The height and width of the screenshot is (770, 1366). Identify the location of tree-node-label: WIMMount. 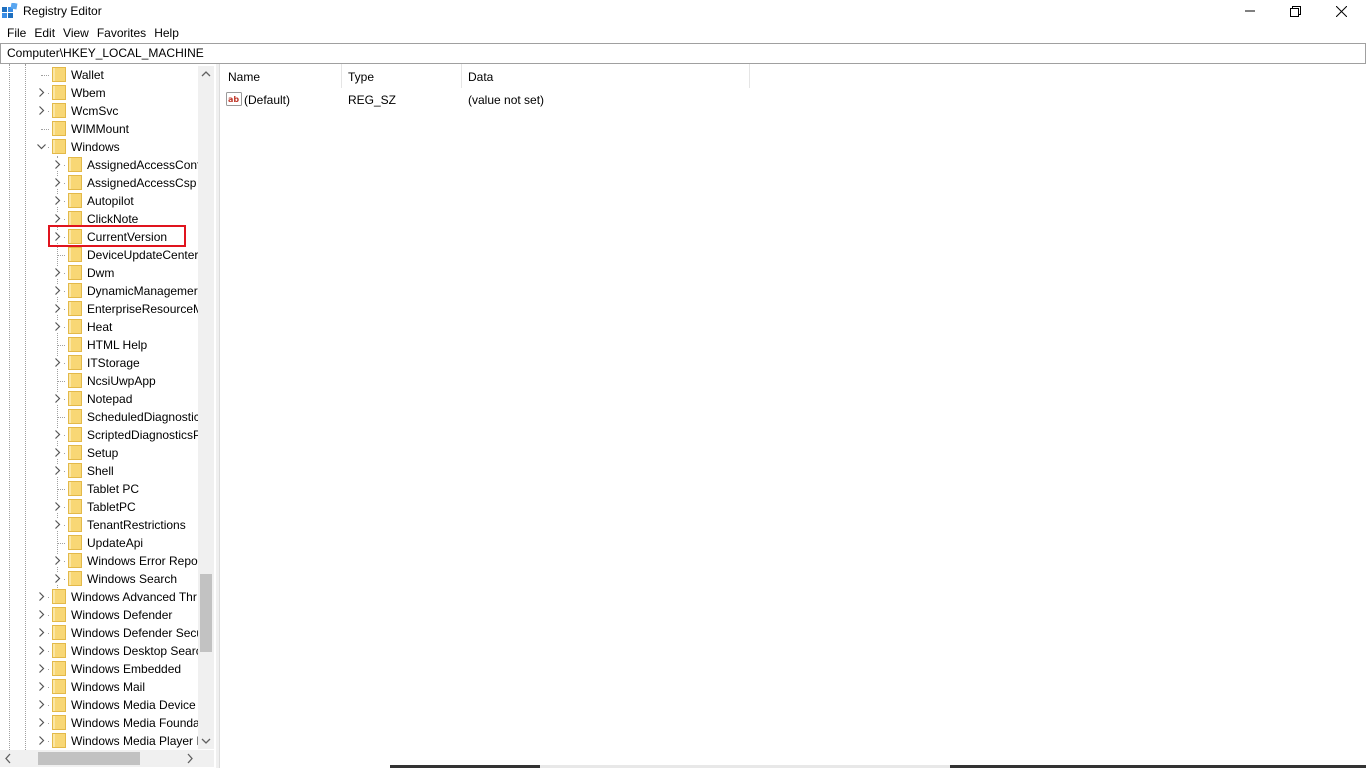
(100, 129).